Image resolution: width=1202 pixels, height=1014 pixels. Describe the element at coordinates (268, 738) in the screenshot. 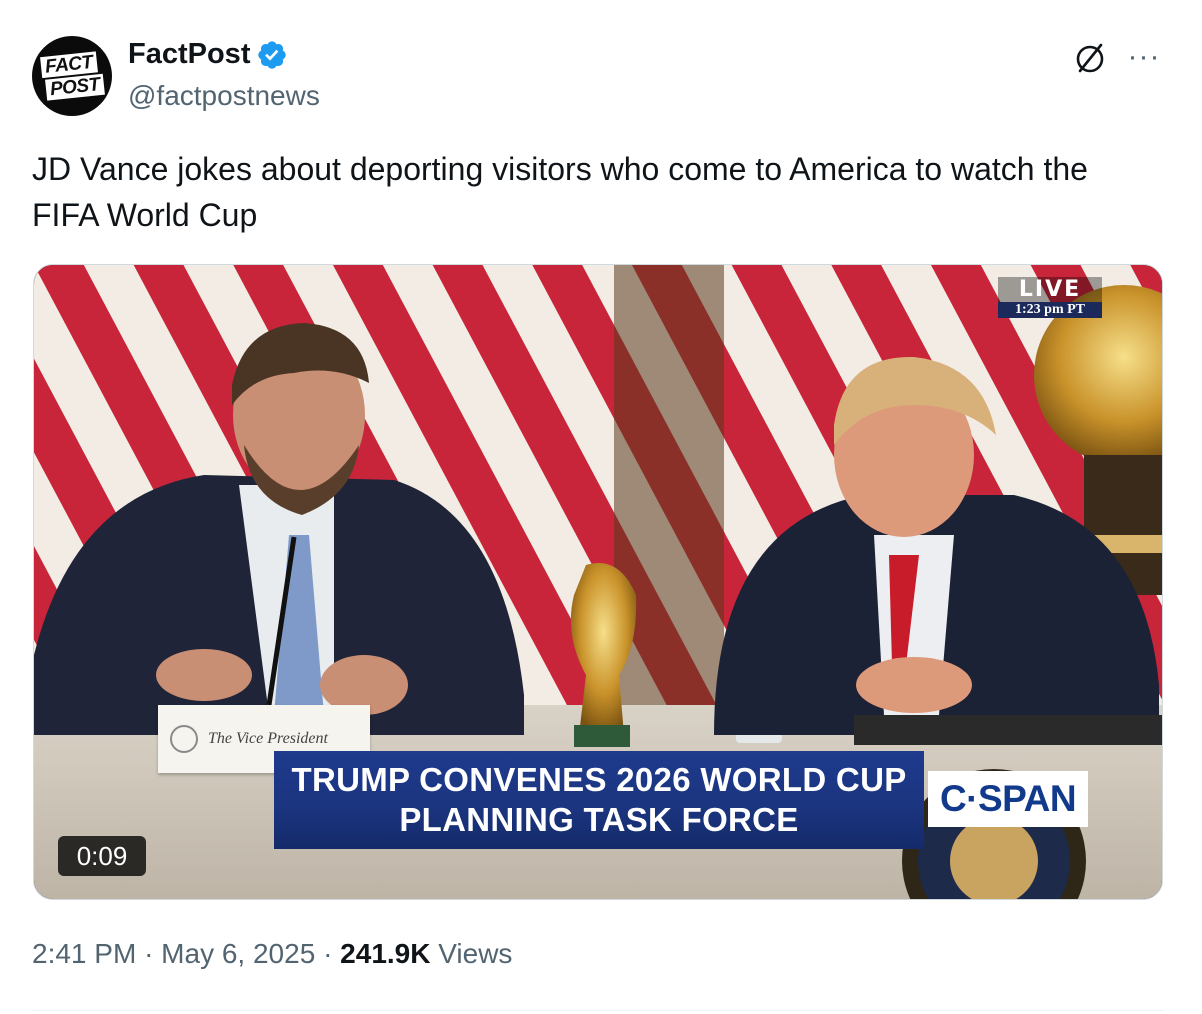

I see `placard-text: The Vice President` at that location.